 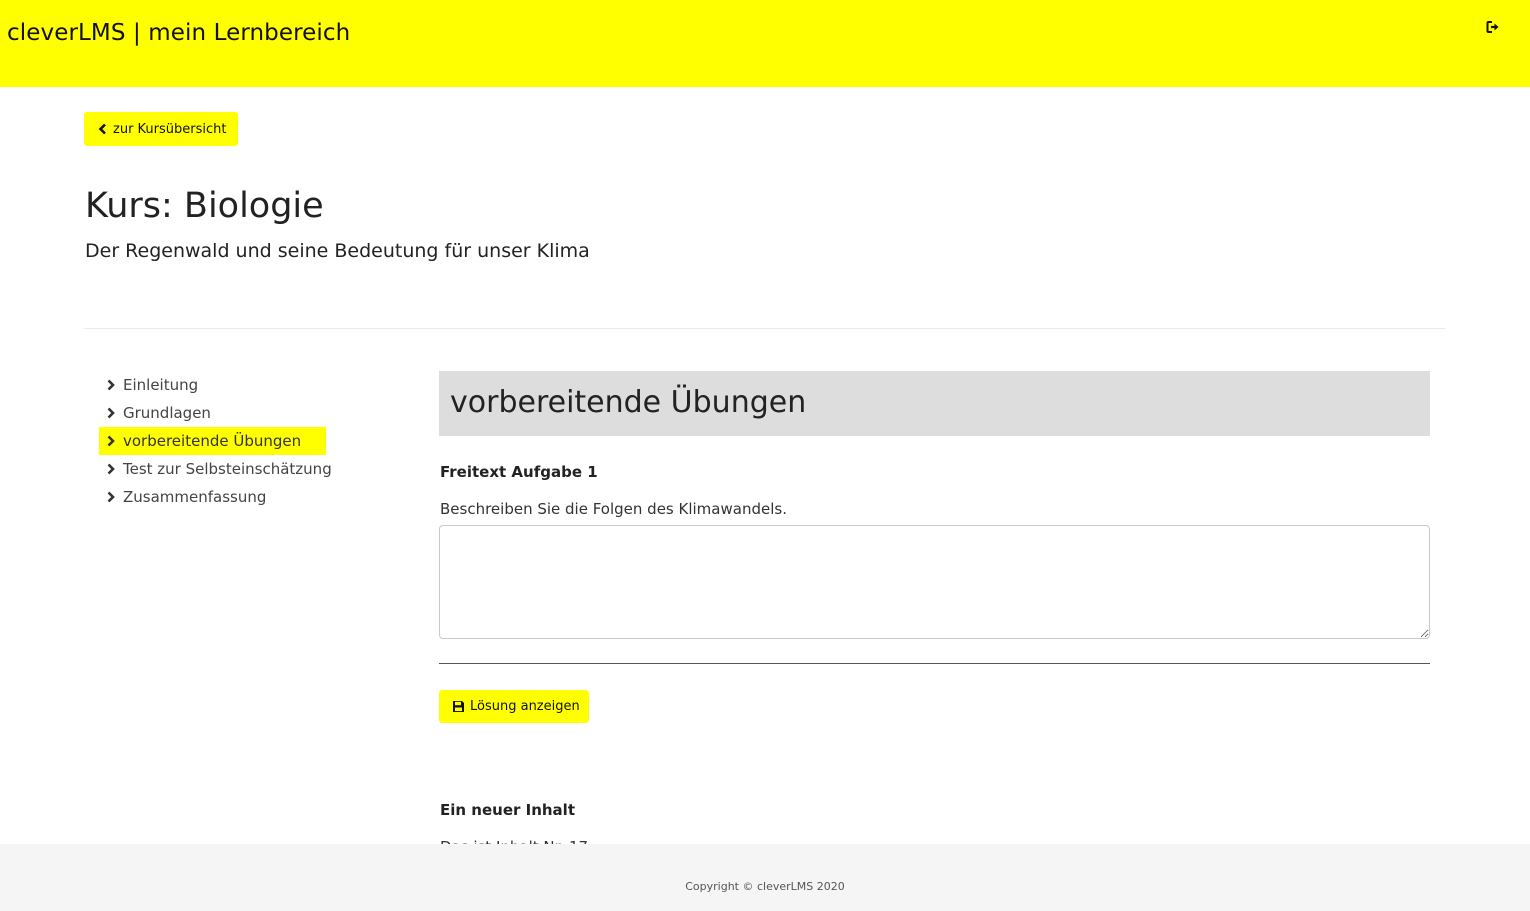 What do you see at coordinates (525, 706) in the screenshot?
I see `show-solution-label: Lösung anzeigen` at bounding box center [525, 706].